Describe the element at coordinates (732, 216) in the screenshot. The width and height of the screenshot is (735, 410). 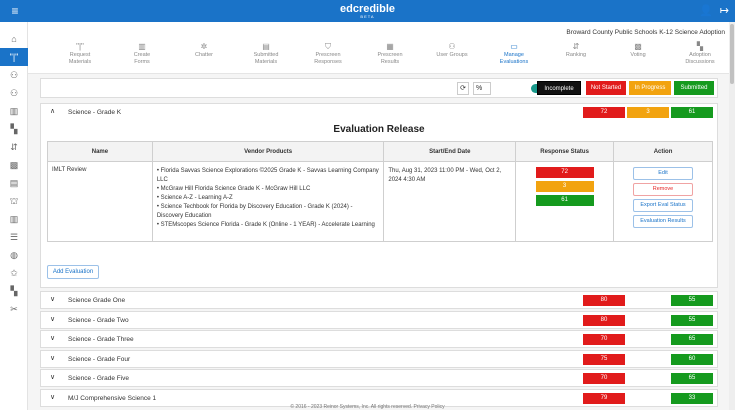
I see `scrollbar` at that location.